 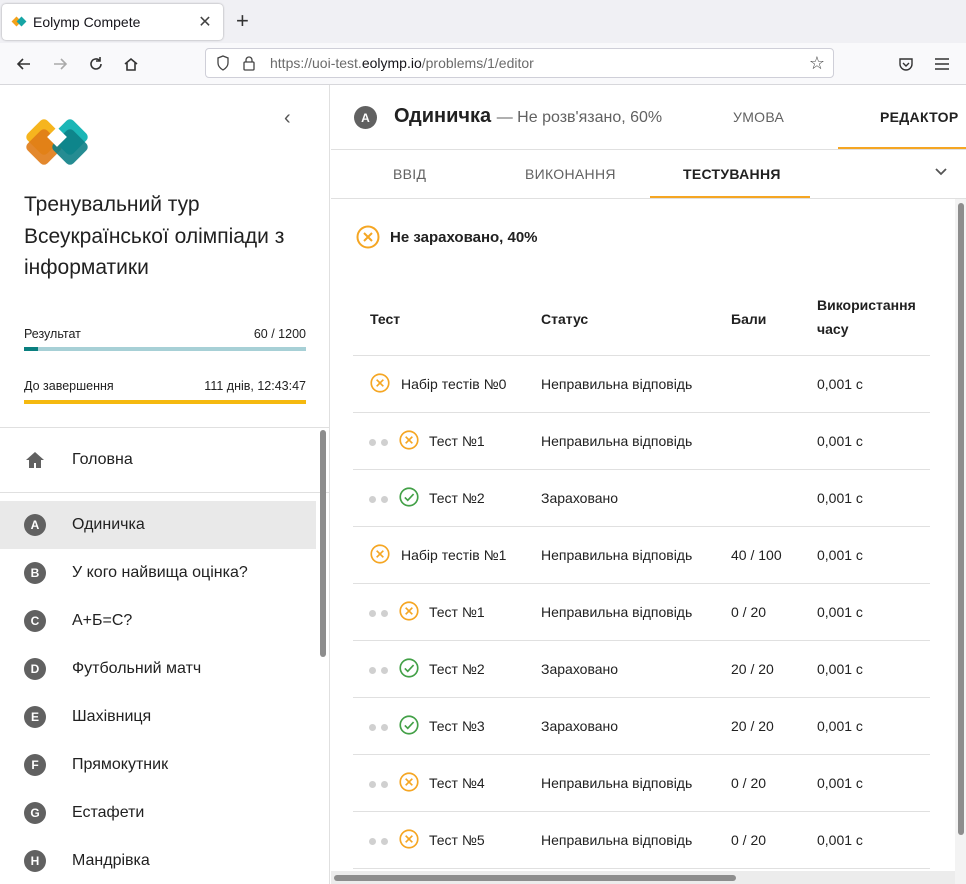 I want to click on problem-letter-badge: H, so click(x=35, y=861).